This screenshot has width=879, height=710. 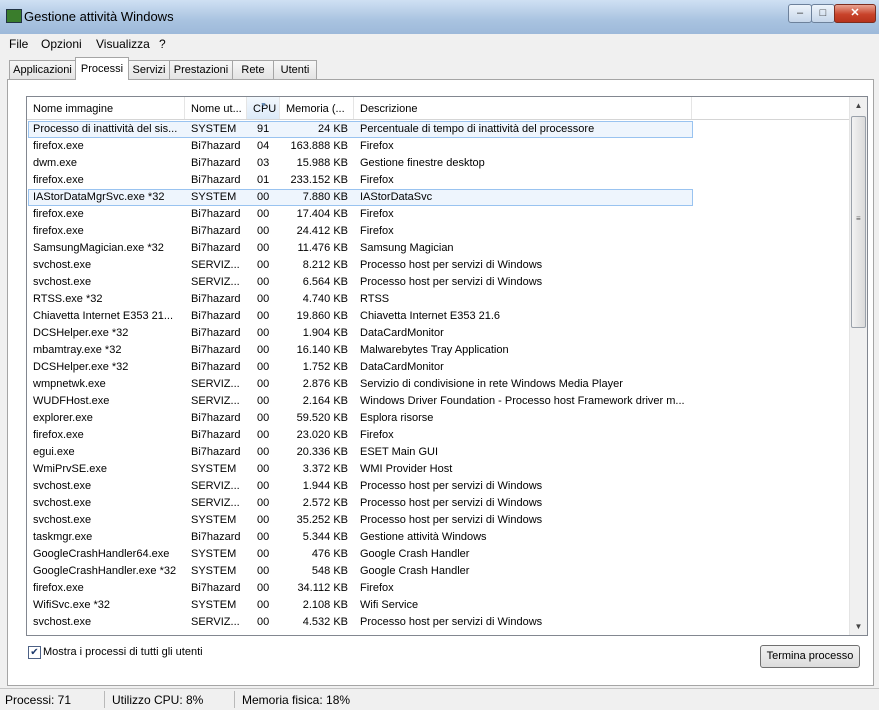 I want to click on title-bar: Gestione attività Windows – □ ✕, so click(x=439, y=17).